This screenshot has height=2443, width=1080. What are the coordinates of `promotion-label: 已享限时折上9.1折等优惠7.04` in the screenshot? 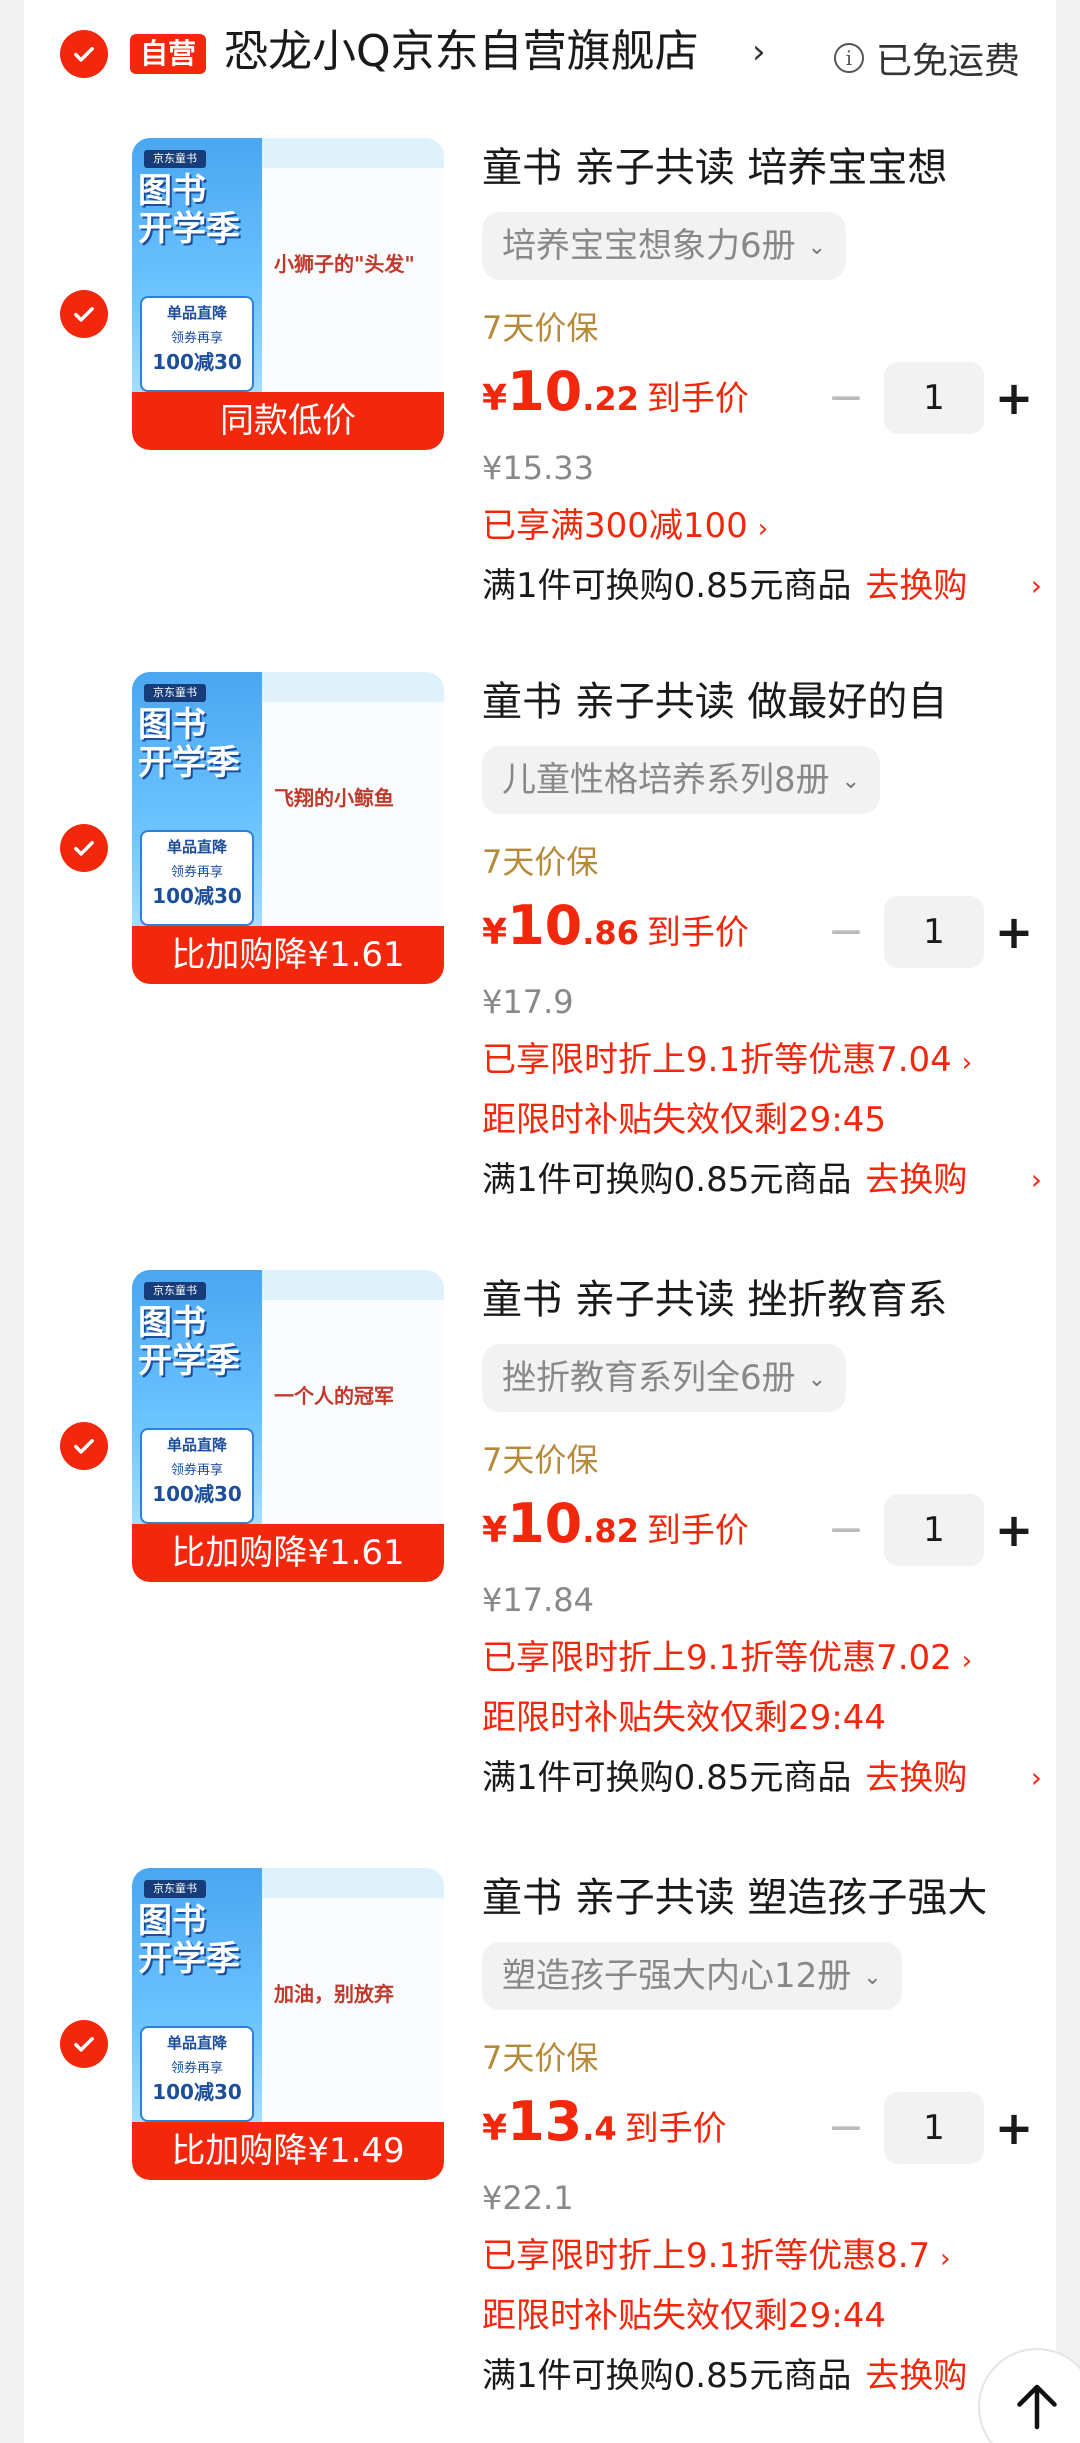 It's located at (717, 1060).